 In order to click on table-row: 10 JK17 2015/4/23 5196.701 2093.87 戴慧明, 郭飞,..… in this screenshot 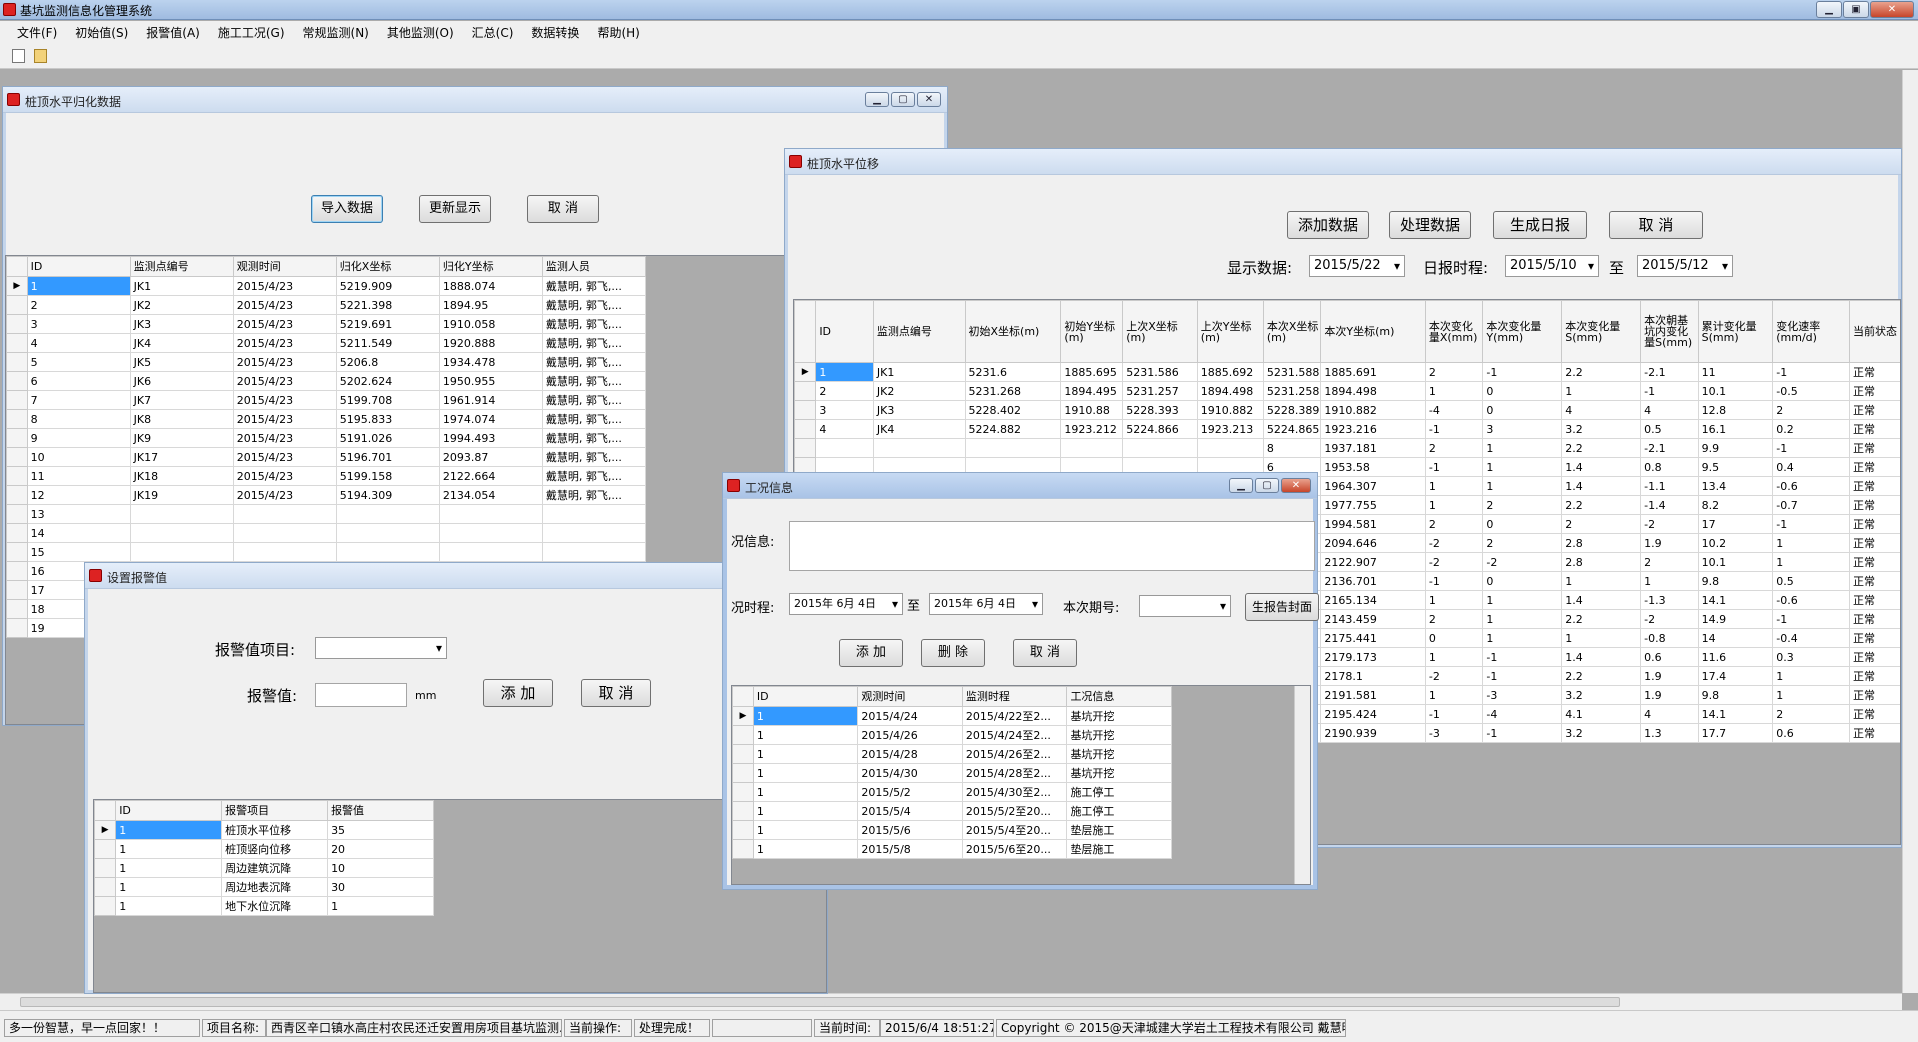, I will do `click(326, 457)`.